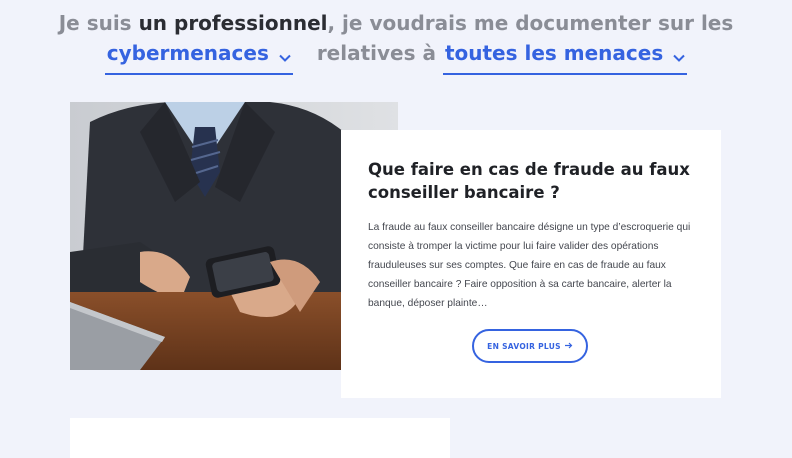 Image resolution: width=792 pixels, height=458 pixels. I want to click on headline-prefix: Je suis, so click(95, 23).